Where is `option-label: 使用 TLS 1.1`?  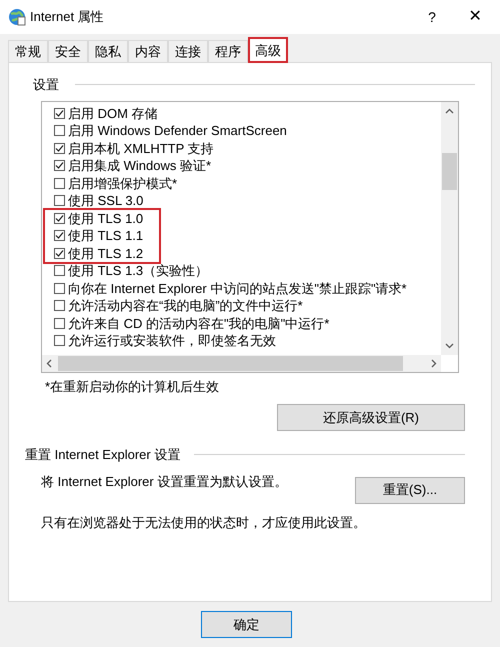 option-label: 使用 TLS 1.1 is located at coordinates (106, 236).